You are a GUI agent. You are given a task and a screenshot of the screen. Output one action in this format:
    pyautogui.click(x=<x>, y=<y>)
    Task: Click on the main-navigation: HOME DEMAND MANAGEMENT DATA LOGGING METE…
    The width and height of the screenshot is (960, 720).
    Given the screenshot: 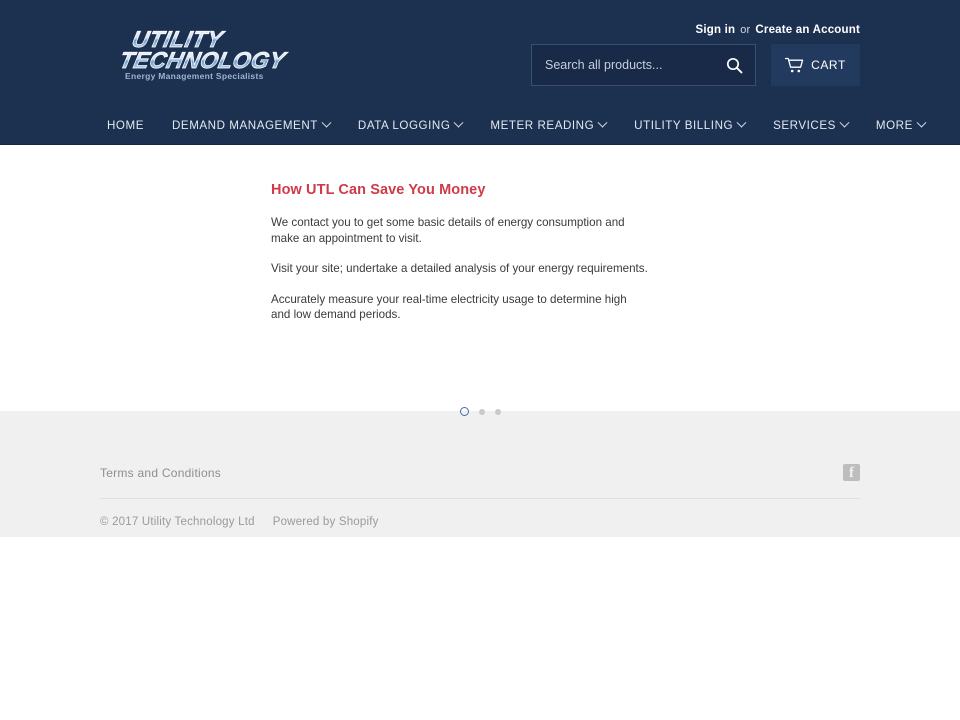 What is the action you would take?
    pyautogui.click(x=480, y=125)
    